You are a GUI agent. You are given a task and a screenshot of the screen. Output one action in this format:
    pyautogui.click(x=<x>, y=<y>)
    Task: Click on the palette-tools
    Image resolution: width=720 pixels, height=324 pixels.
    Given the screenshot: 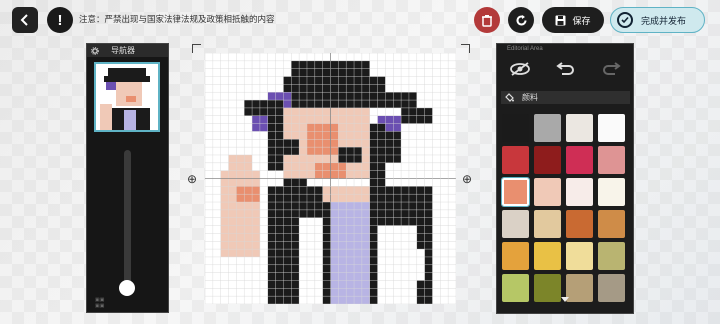 What is the action you would take?
    pyautogui.click(x=565, y=71)
    